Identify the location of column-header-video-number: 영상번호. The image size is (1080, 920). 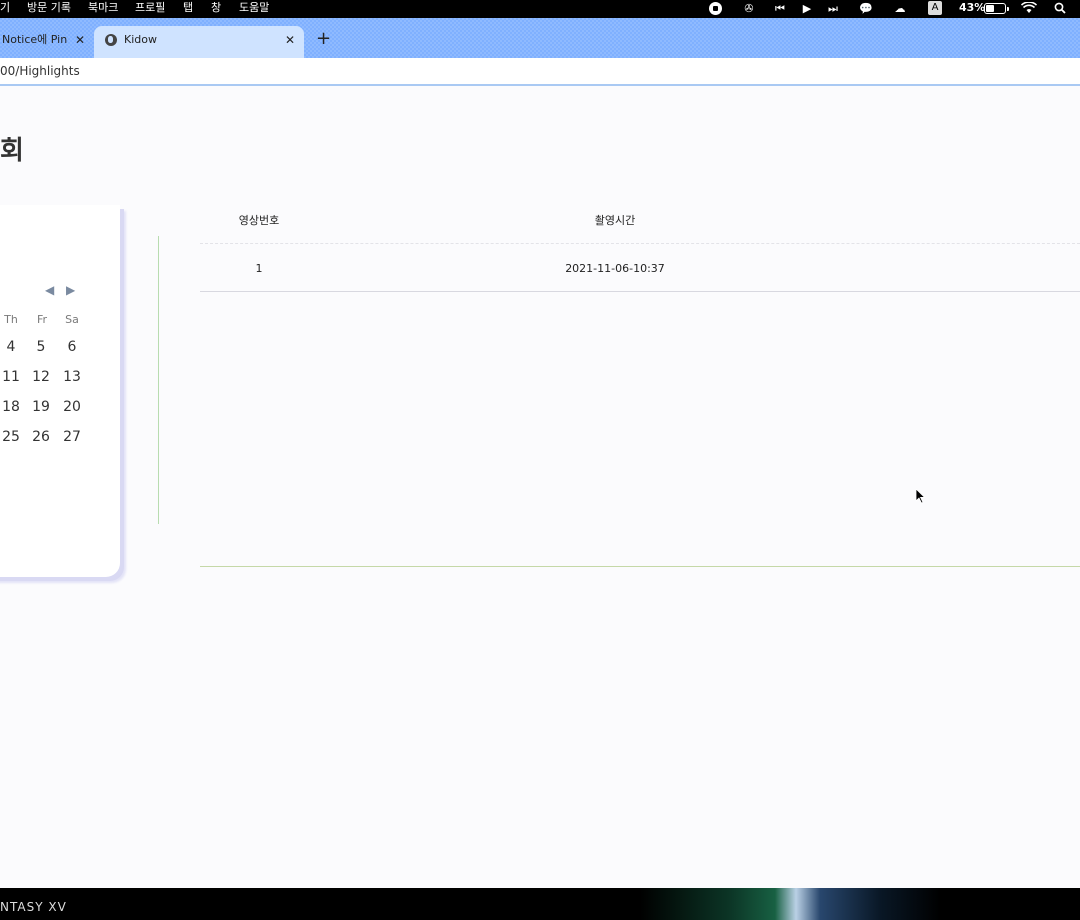
(259, 220).